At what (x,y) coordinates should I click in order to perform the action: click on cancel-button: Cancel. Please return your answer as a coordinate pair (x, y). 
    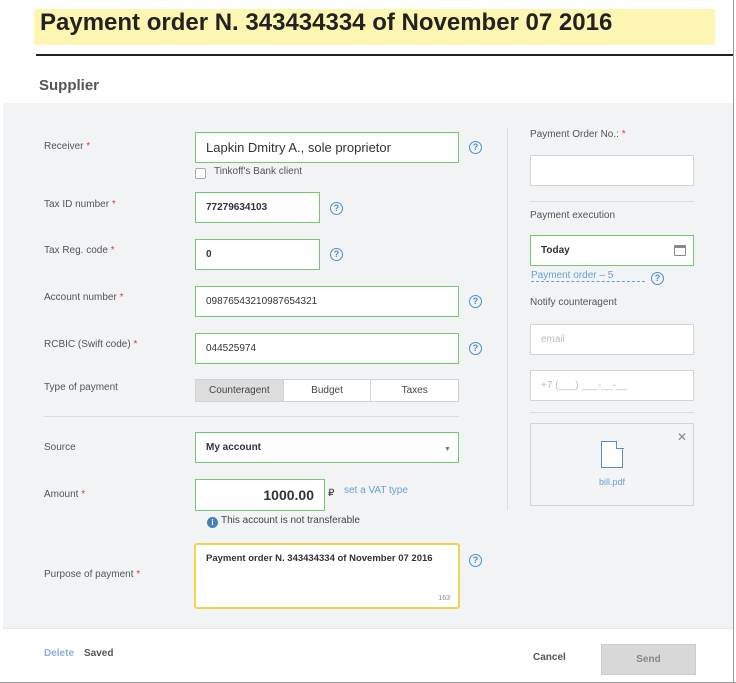
    Looking at the image, I should click on (549, 657).